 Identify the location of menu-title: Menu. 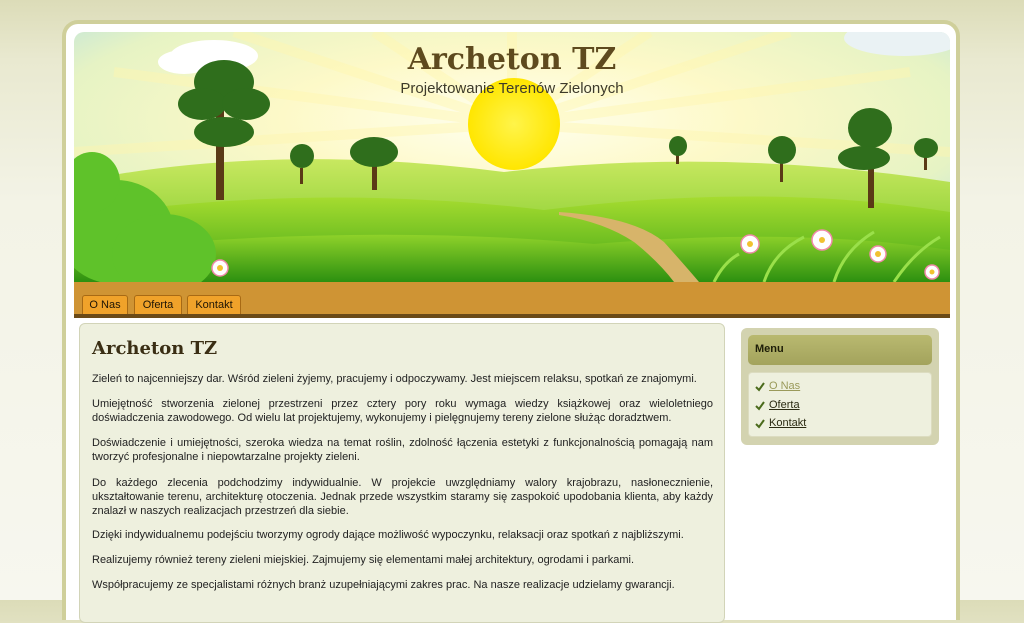
(769, 349).